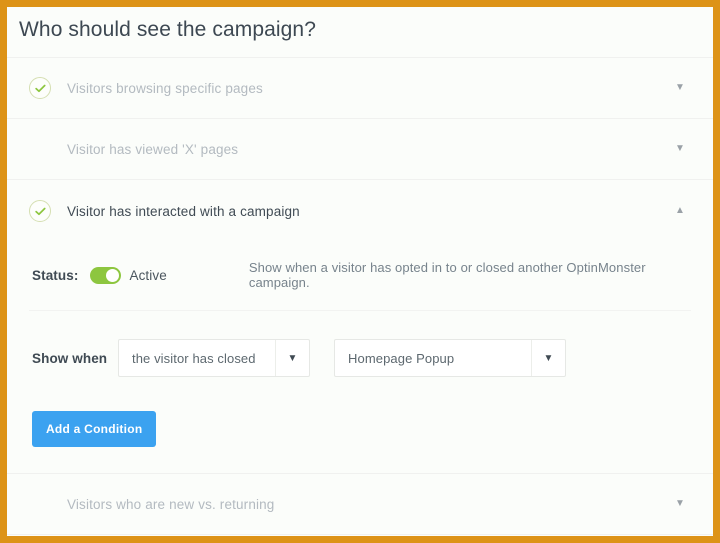 Image resolution: width=720 pixels, height=543 pixels. What do you see at coordinates (70, 358) in the screenshot?
I see `show-when-label: Show when` at bounding box center [70, 358].